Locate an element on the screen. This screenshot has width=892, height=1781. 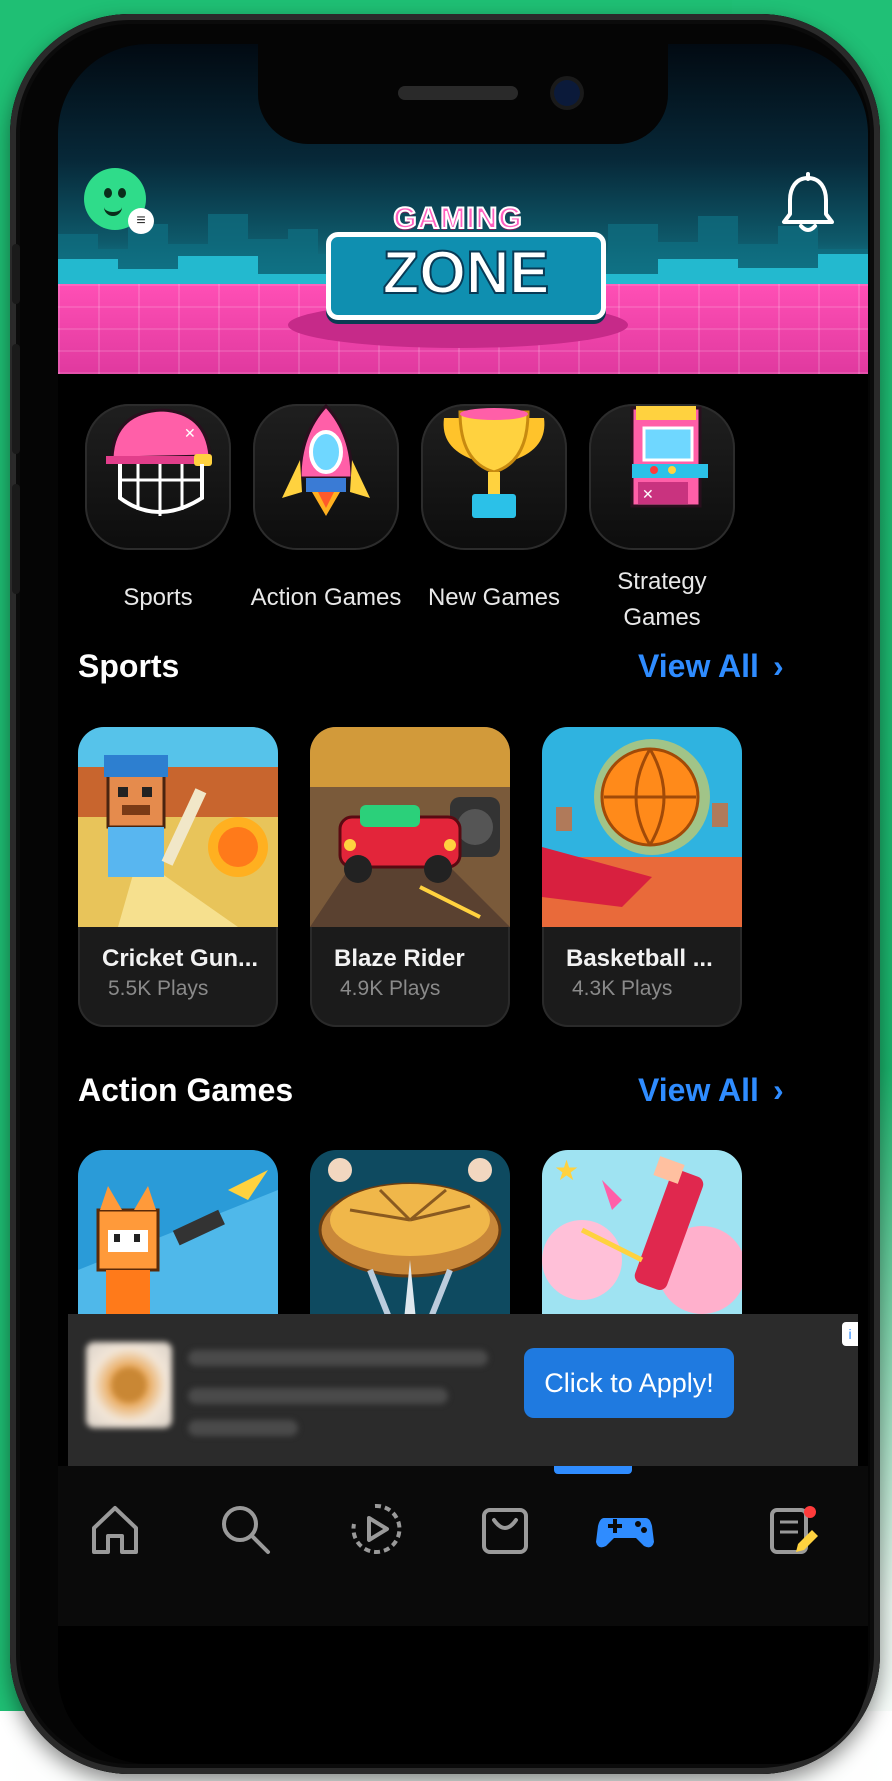
category-label: Action Games is located at coordinates (326, 597).